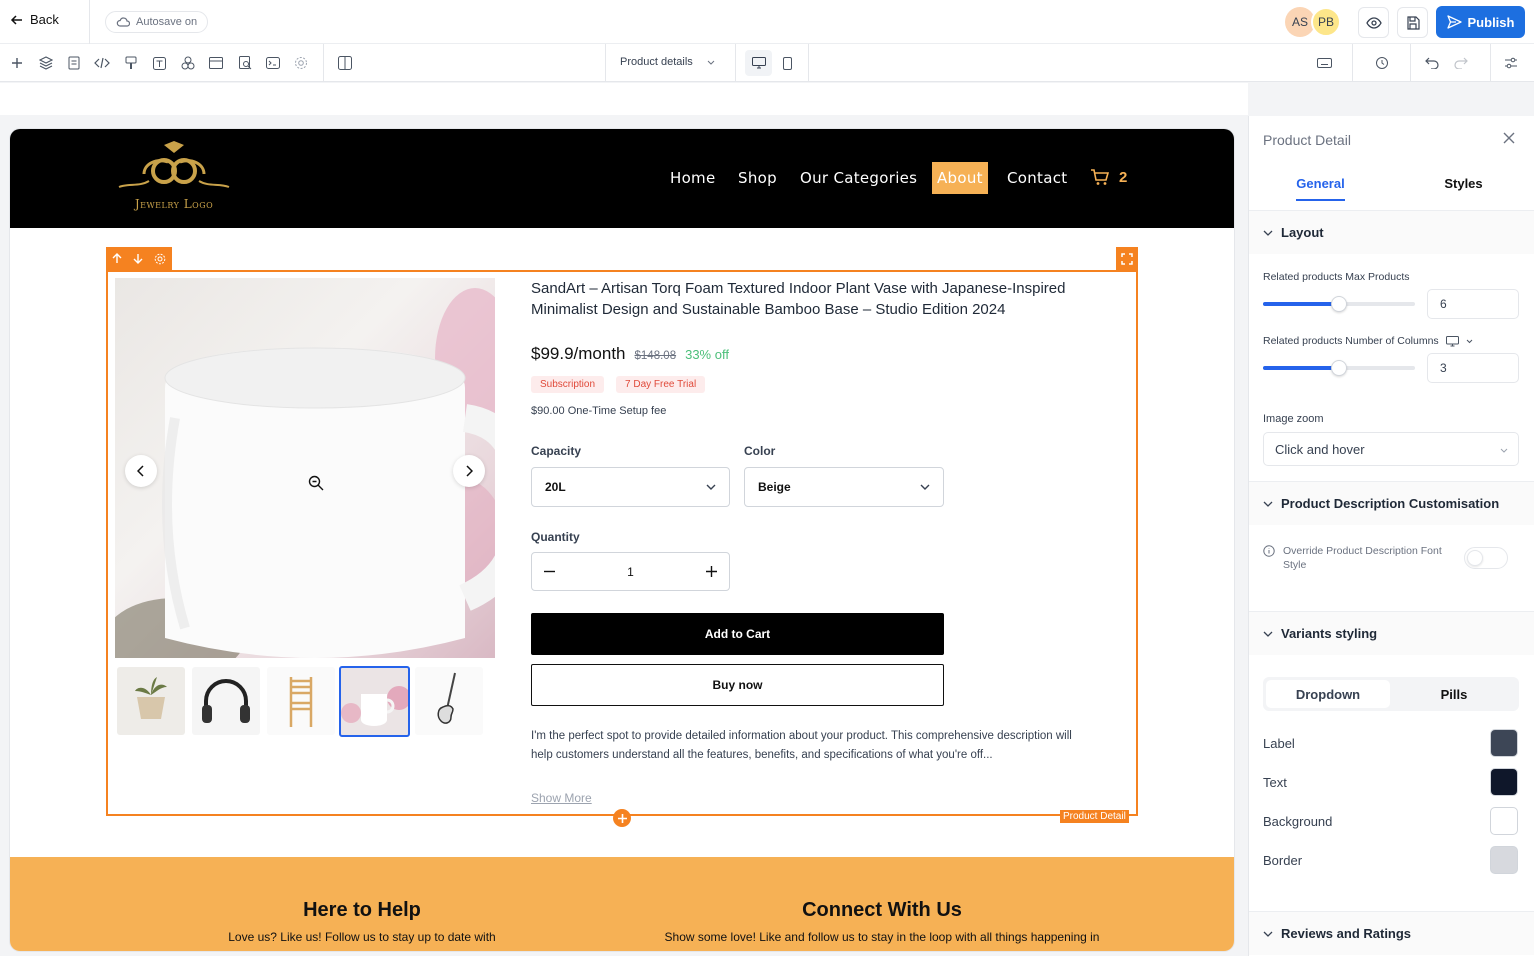 Image resolution: width=1534 pixels, height=956 pixels. Describe the element at coordinates (1486, 558) in the screenshot. I see `override-font-toggle` at that location.